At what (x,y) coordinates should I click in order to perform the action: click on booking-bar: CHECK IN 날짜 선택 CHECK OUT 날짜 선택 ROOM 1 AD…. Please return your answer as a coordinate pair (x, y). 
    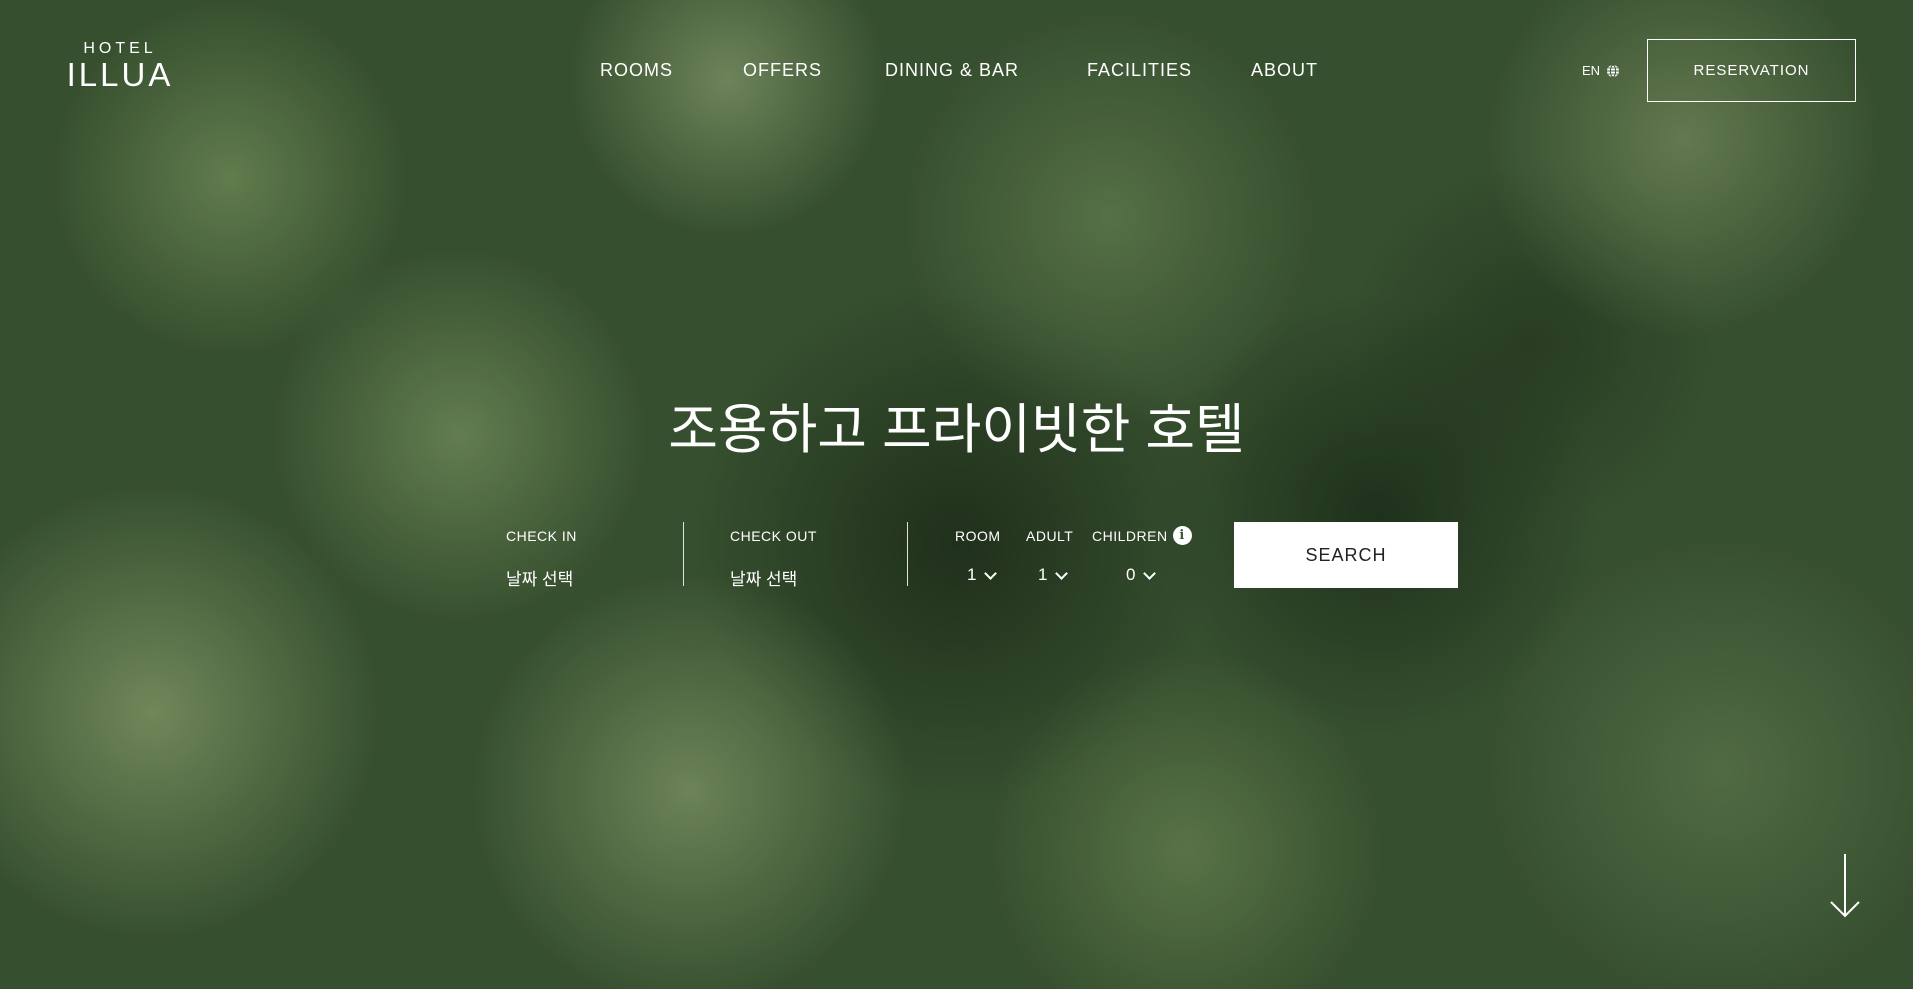
    Looking at the image, I should click on (956, 557).